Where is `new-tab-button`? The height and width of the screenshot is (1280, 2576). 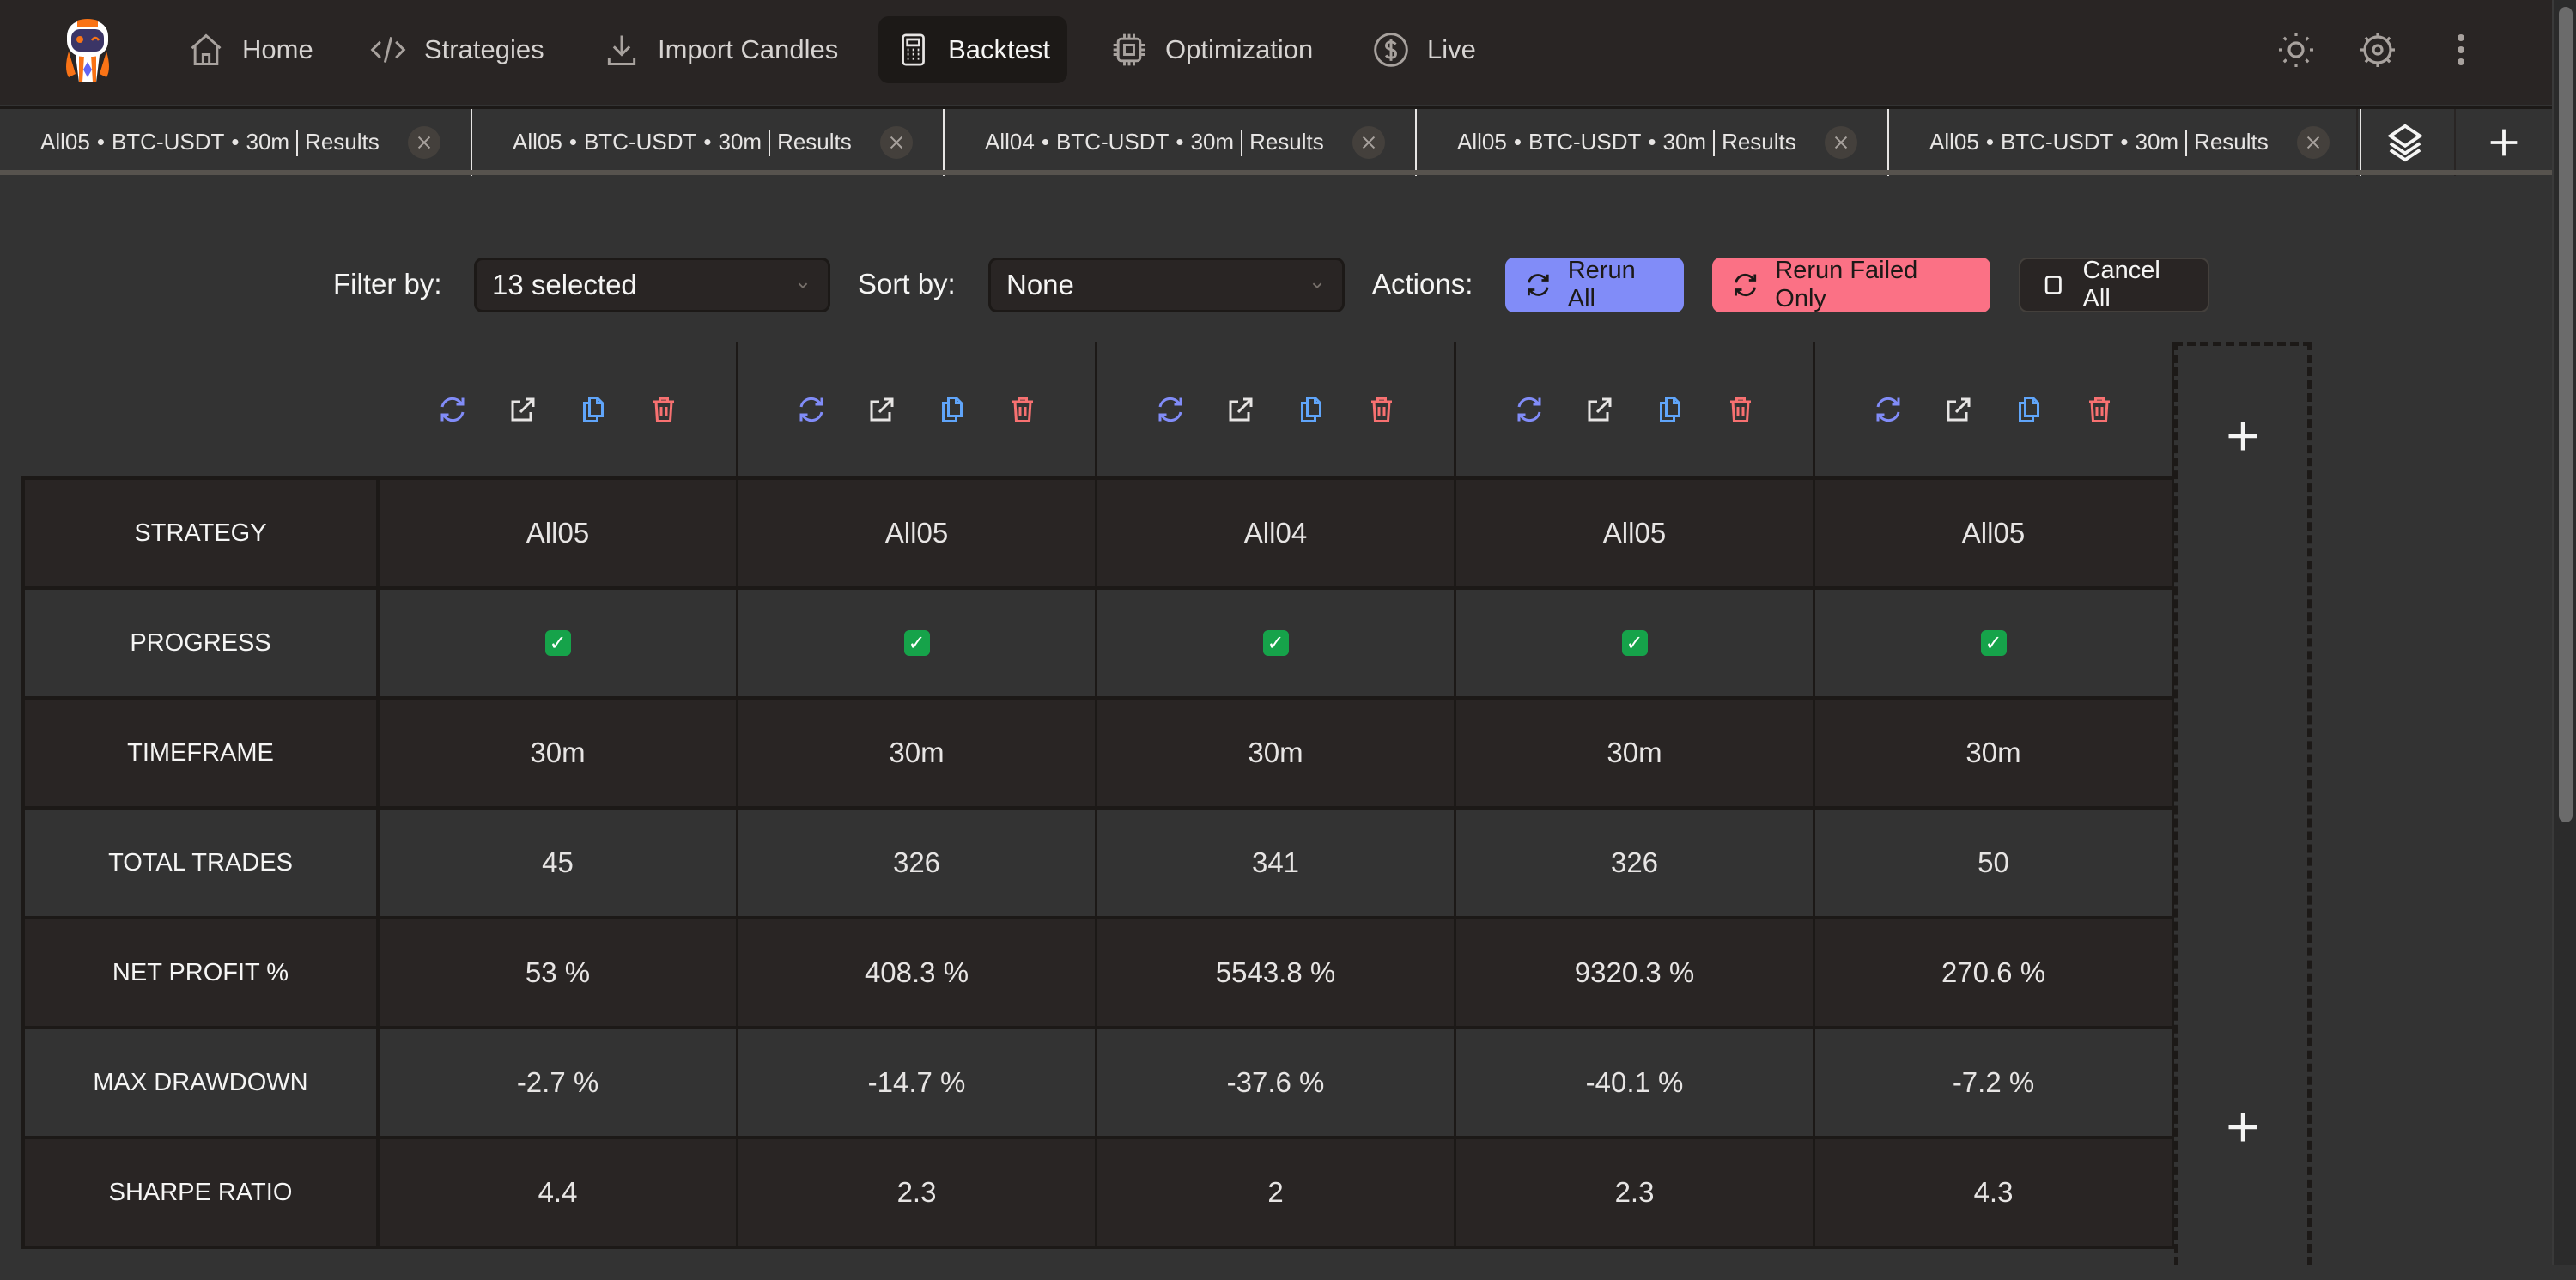
new-tab-button is located at coordinates (2503, 142).